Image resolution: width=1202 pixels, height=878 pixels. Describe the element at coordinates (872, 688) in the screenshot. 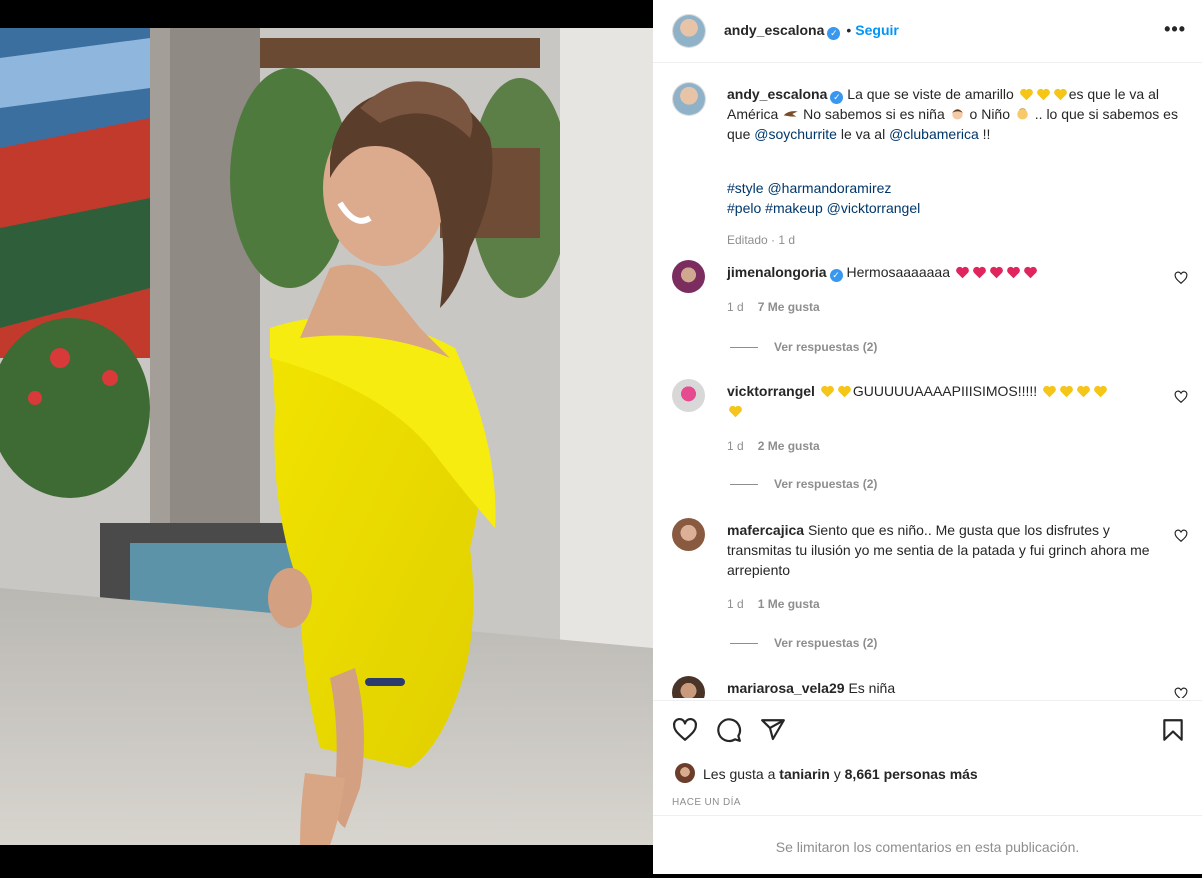

I see `comment-body: Es niña` at that location.